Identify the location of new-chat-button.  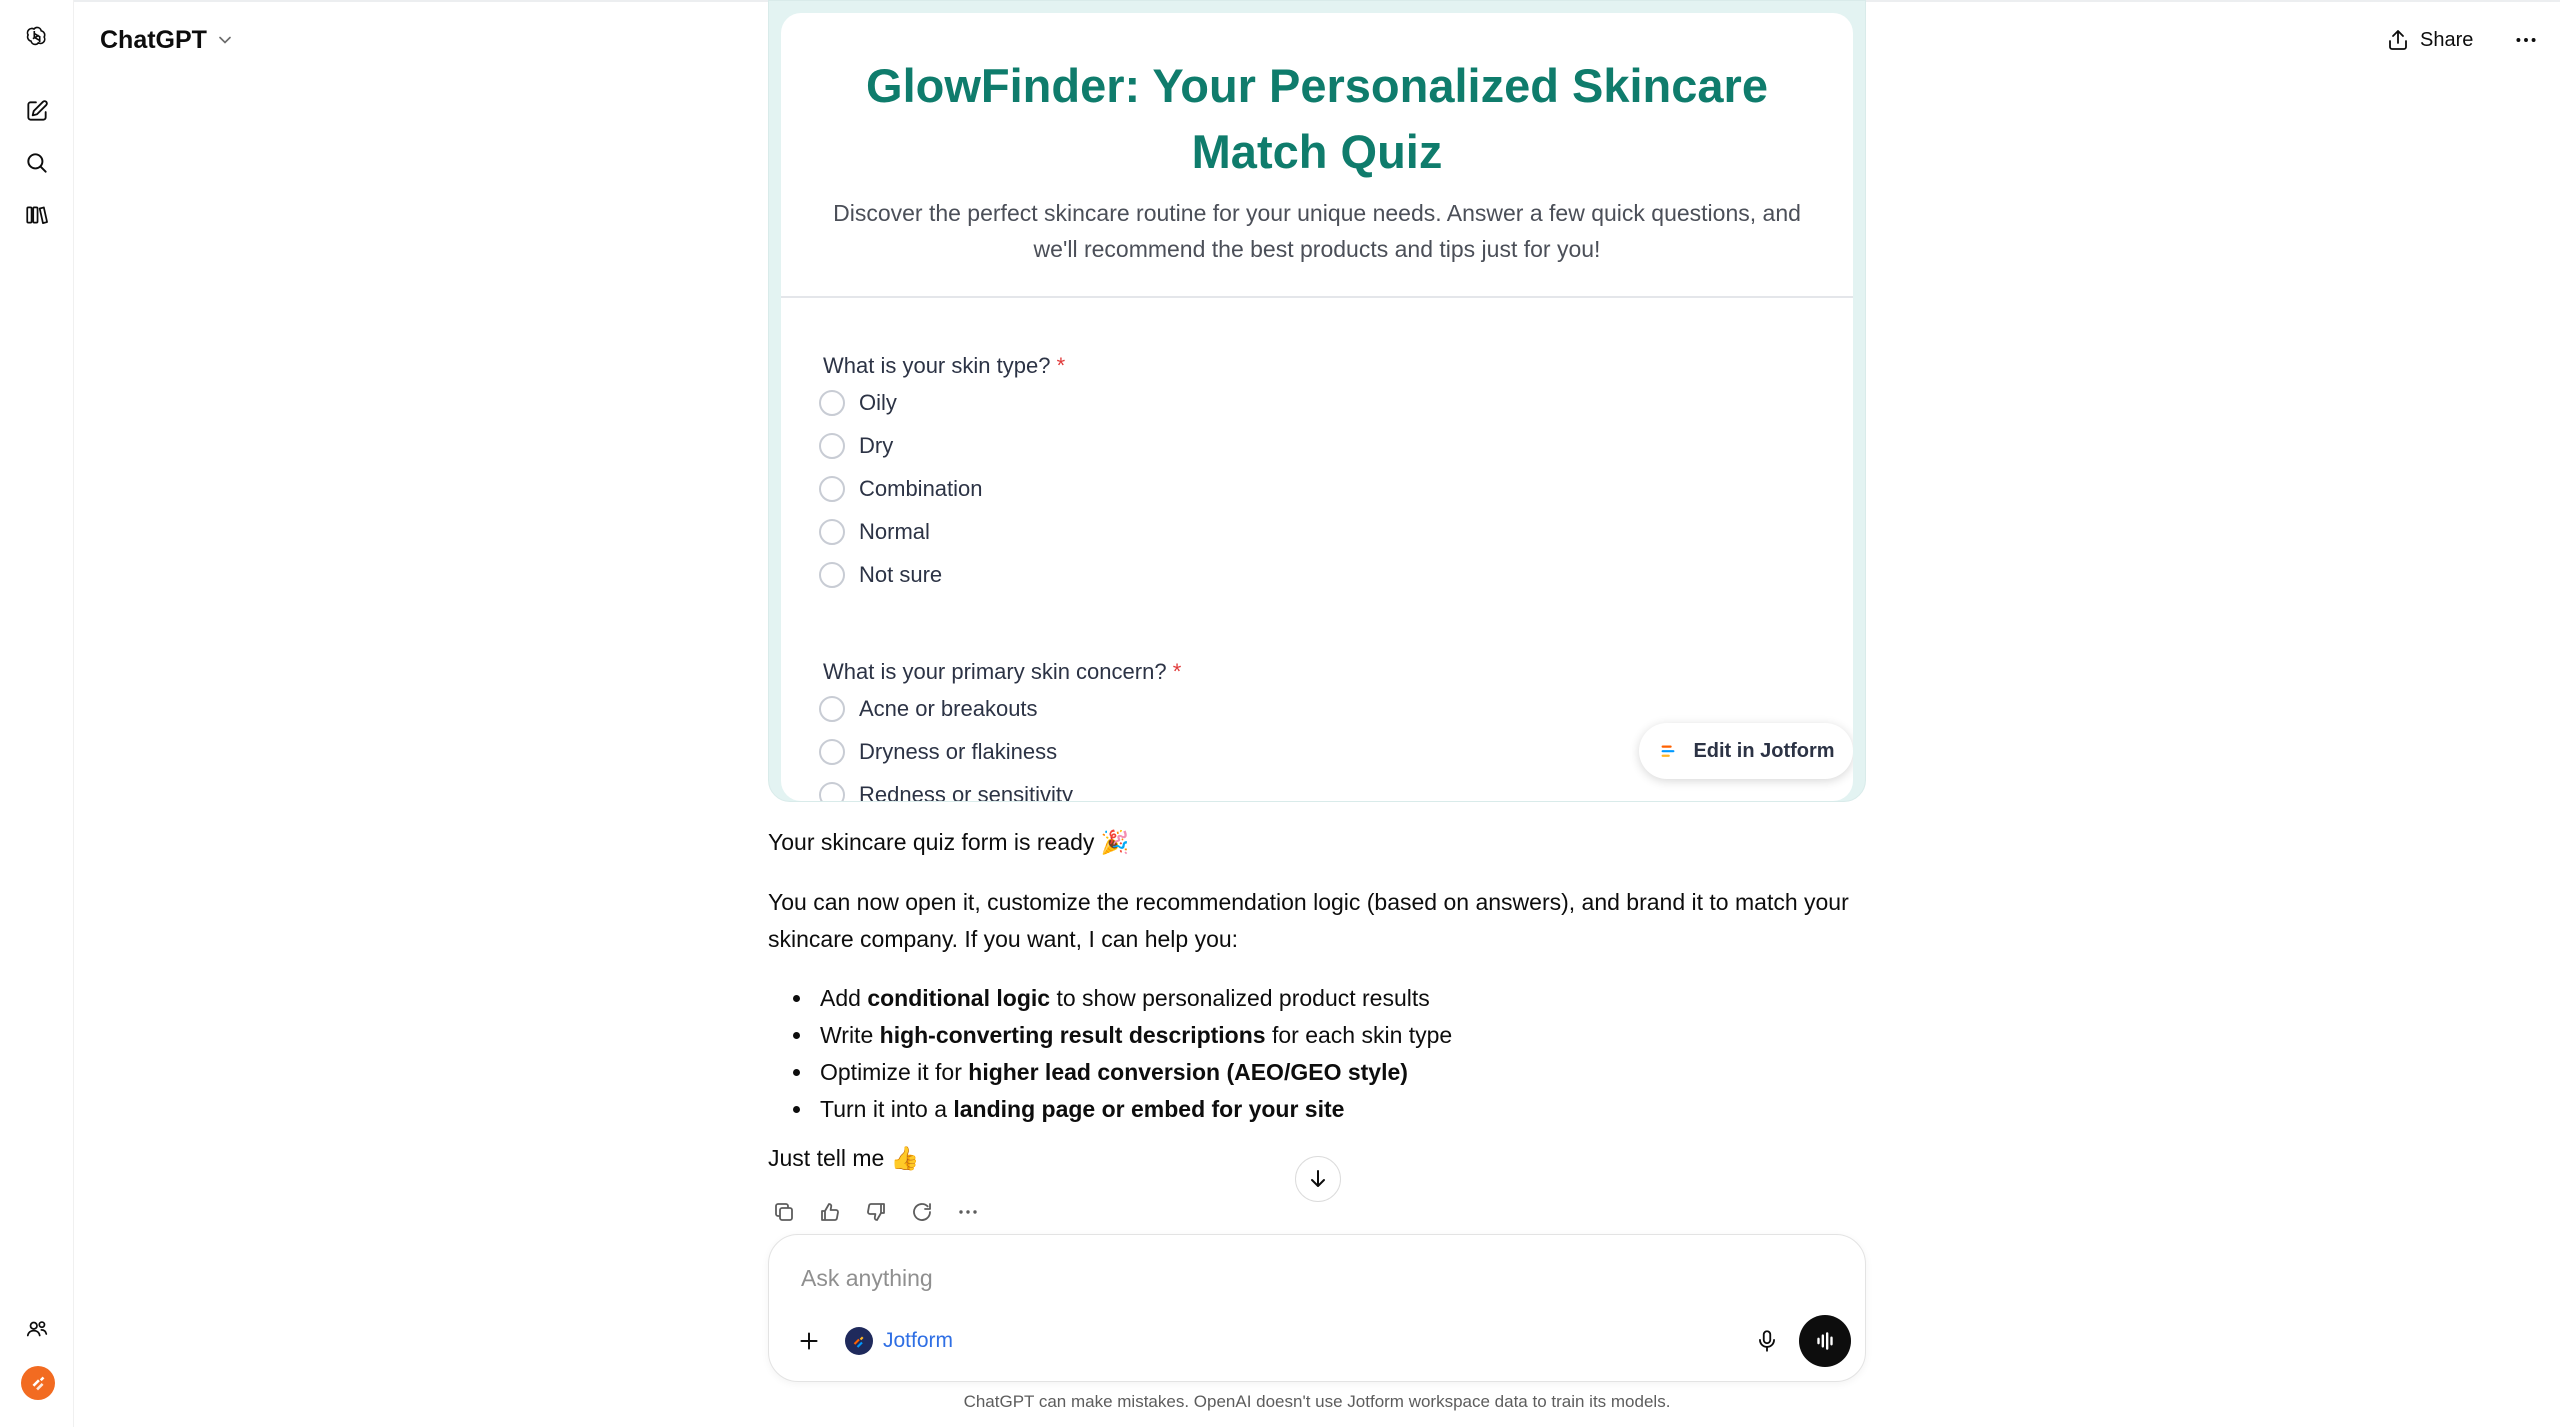
(37, 111).